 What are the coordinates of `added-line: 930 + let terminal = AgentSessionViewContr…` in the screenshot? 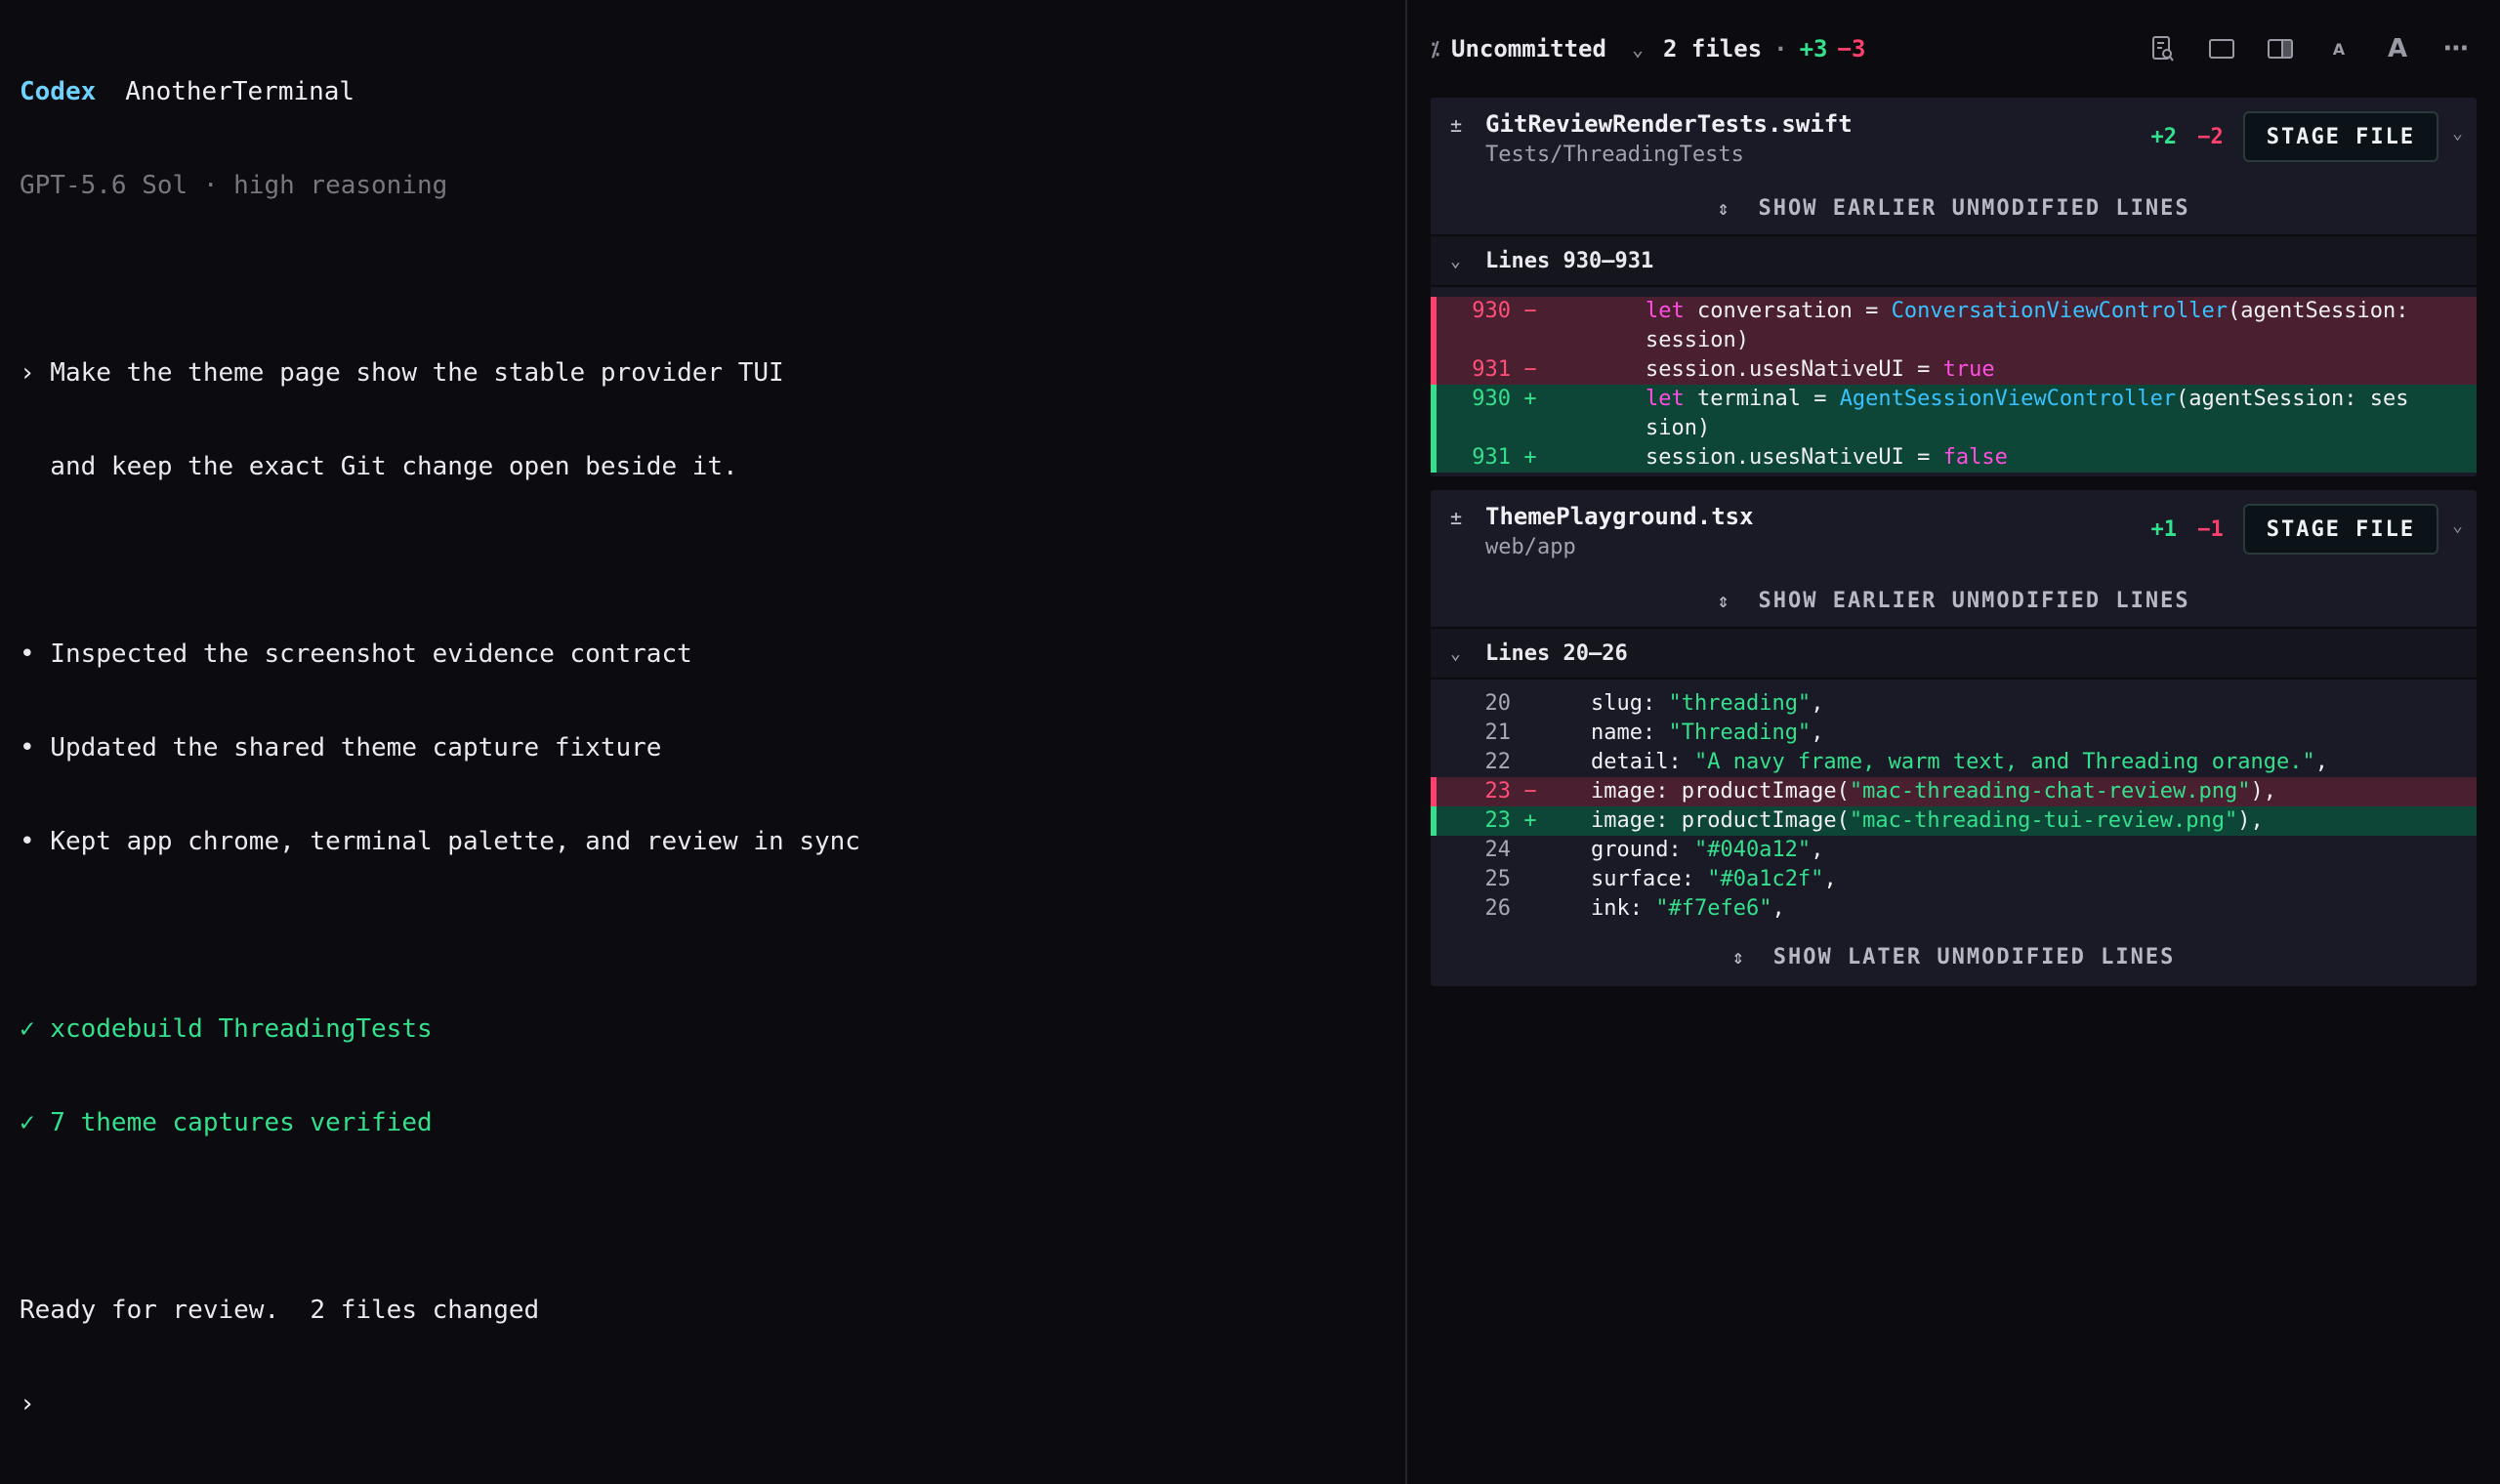 It's located at (1954, 400).